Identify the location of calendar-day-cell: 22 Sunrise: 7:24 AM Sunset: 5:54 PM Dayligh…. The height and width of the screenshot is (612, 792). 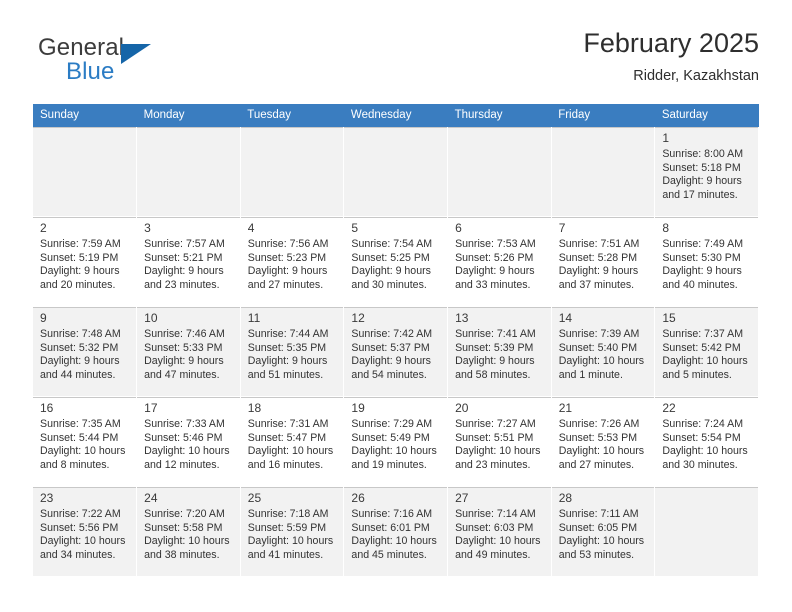
(706, 441).